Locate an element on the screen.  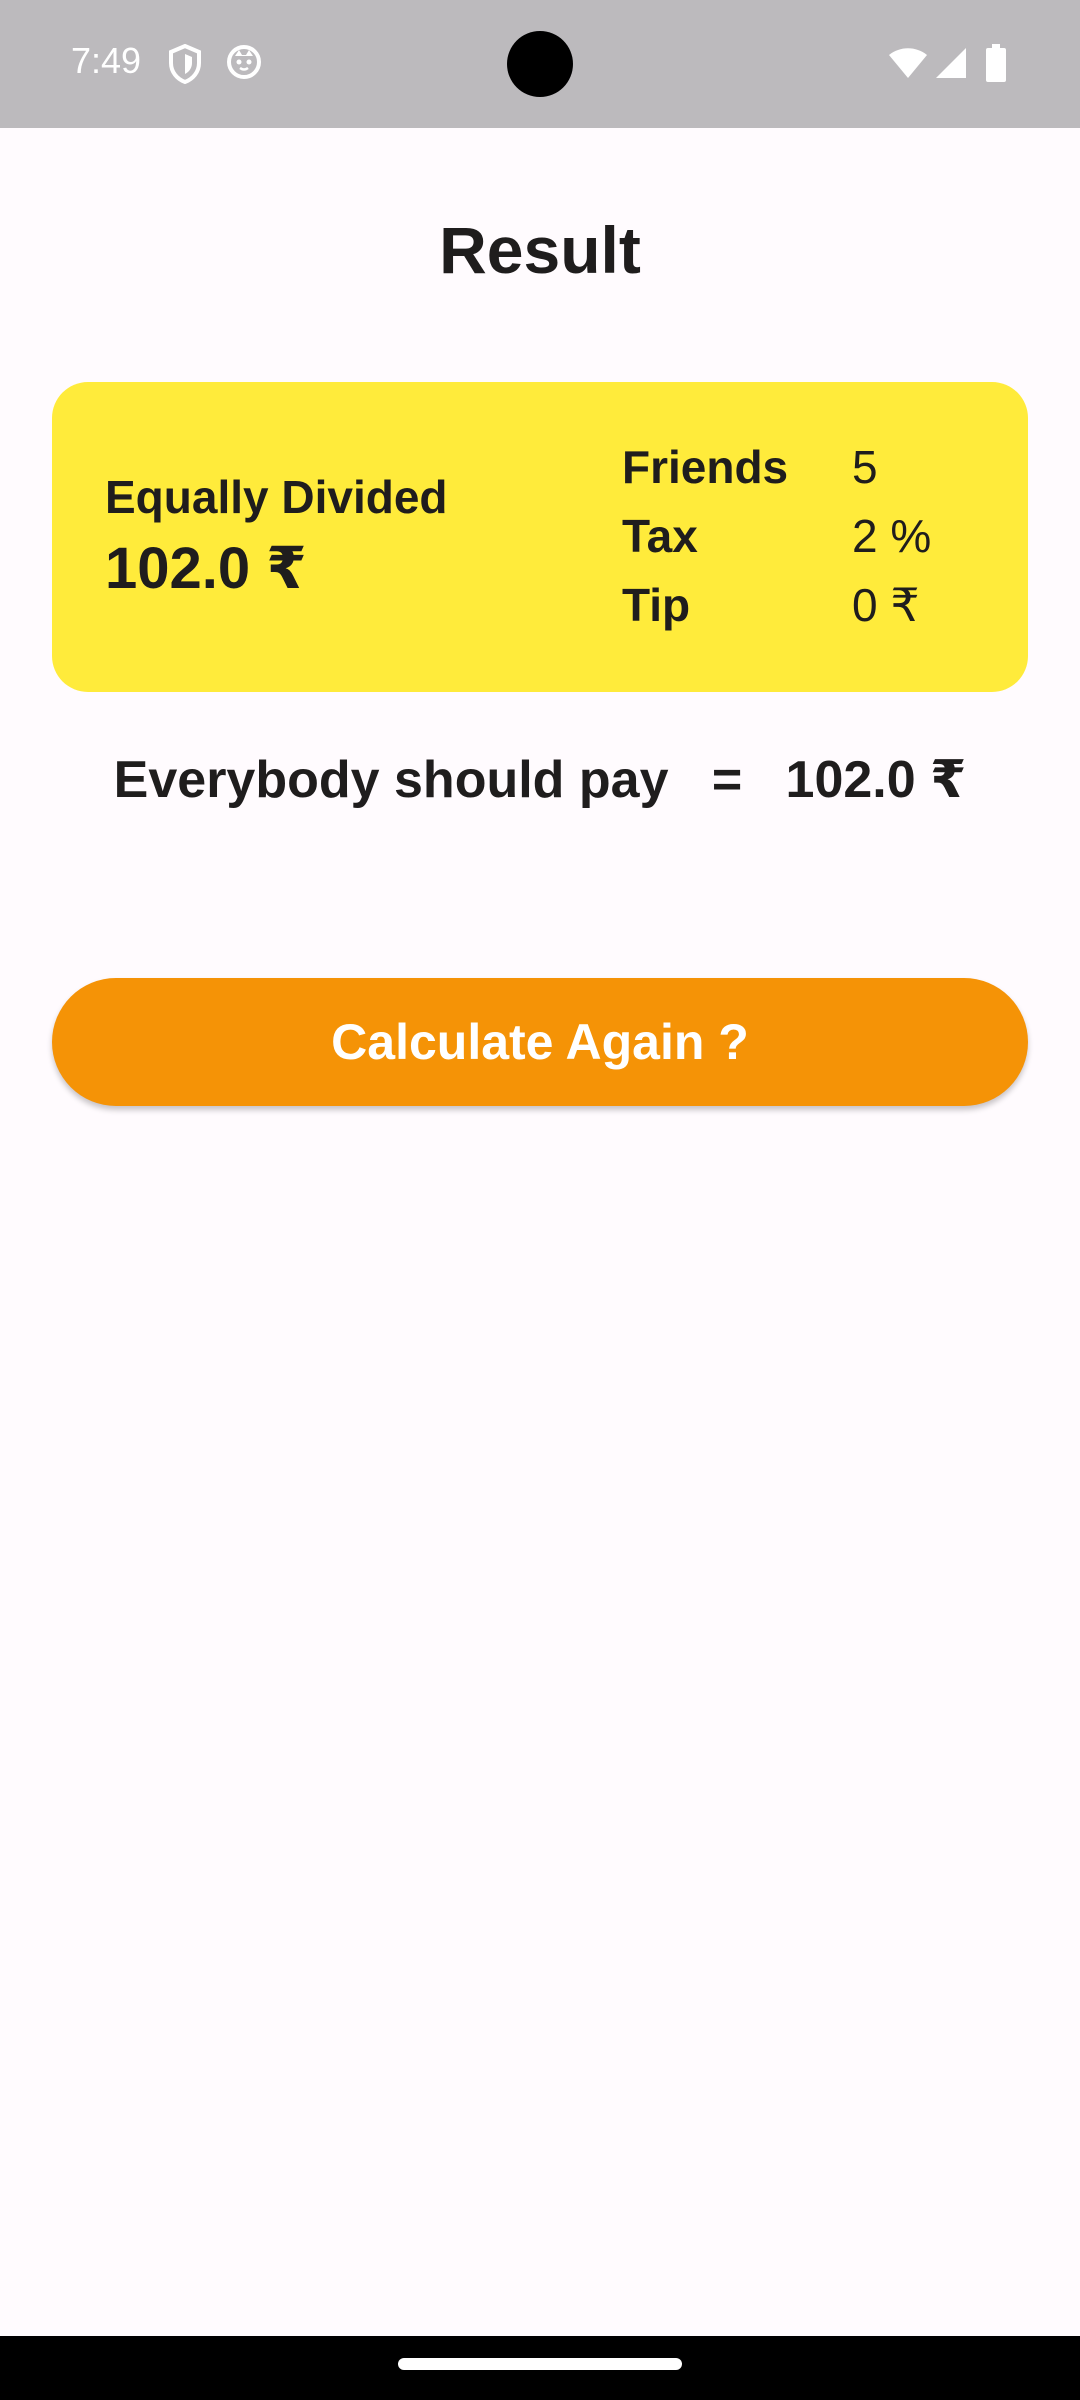
friends-row: Friends 5 is located at coordinates (812, 470).